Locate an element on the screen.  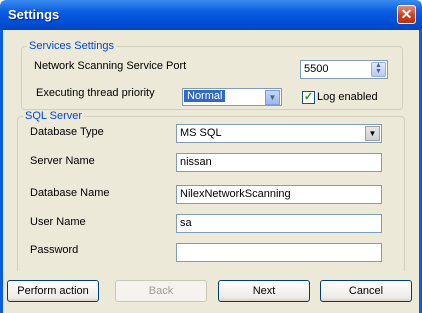
checkmark-icon: ✓ is located at coordinates (308, 97).